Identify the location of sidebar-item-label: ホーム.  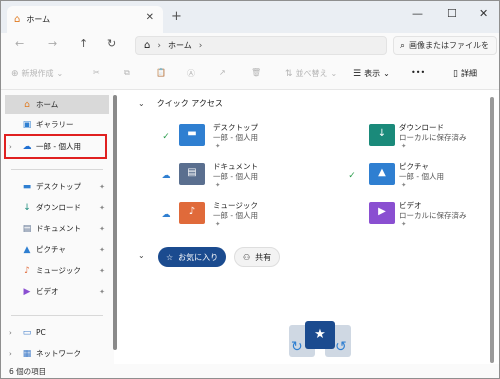
(47, 104).